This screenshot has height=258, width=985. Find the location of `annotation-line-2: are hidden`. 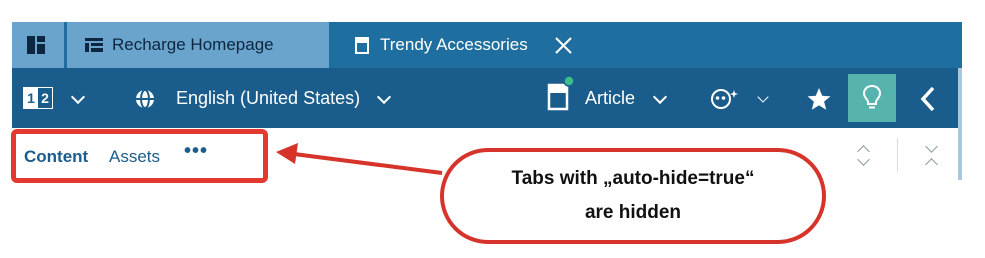

annotation-line-2: are hidden is located at coordinates (633, 212).